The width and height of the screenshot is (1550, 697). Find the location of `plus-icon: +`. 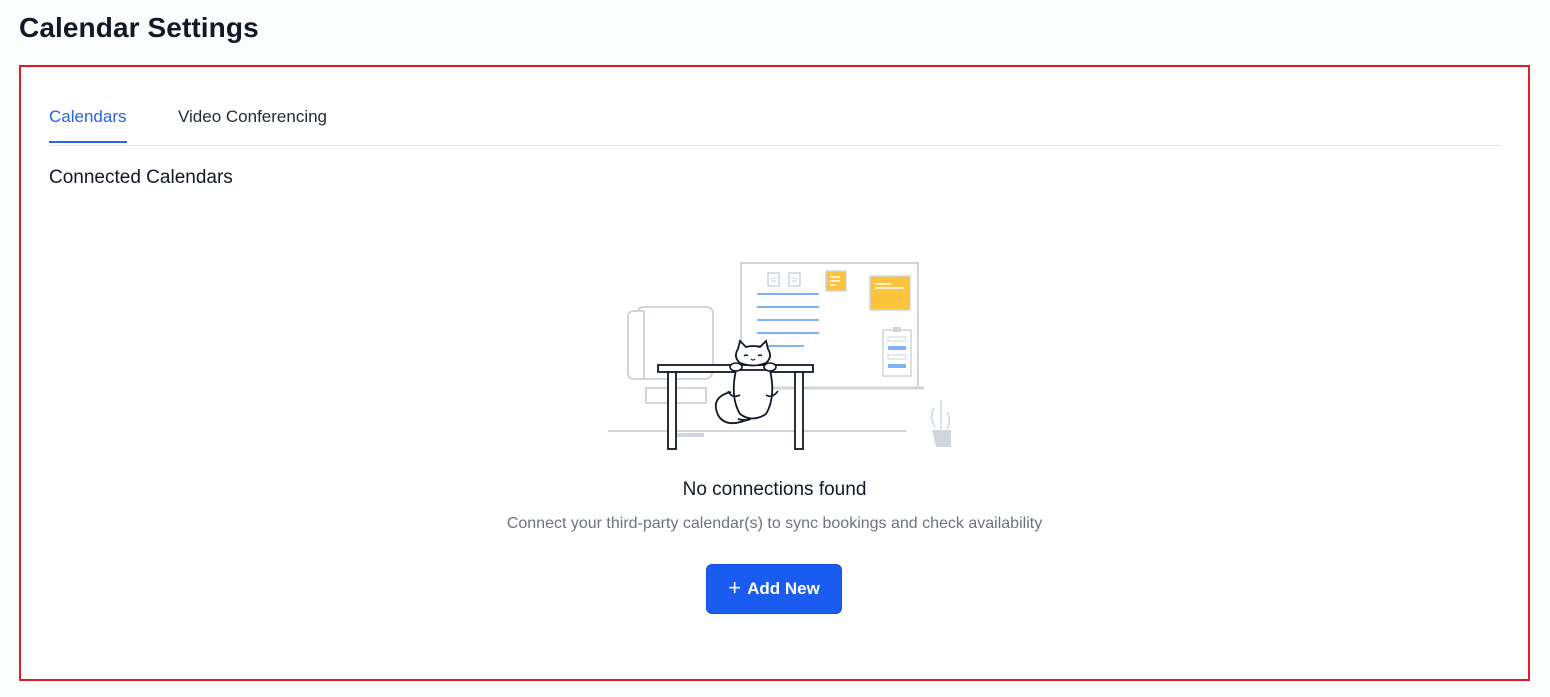

plus-icon: + is located at coordinates (735, 587).